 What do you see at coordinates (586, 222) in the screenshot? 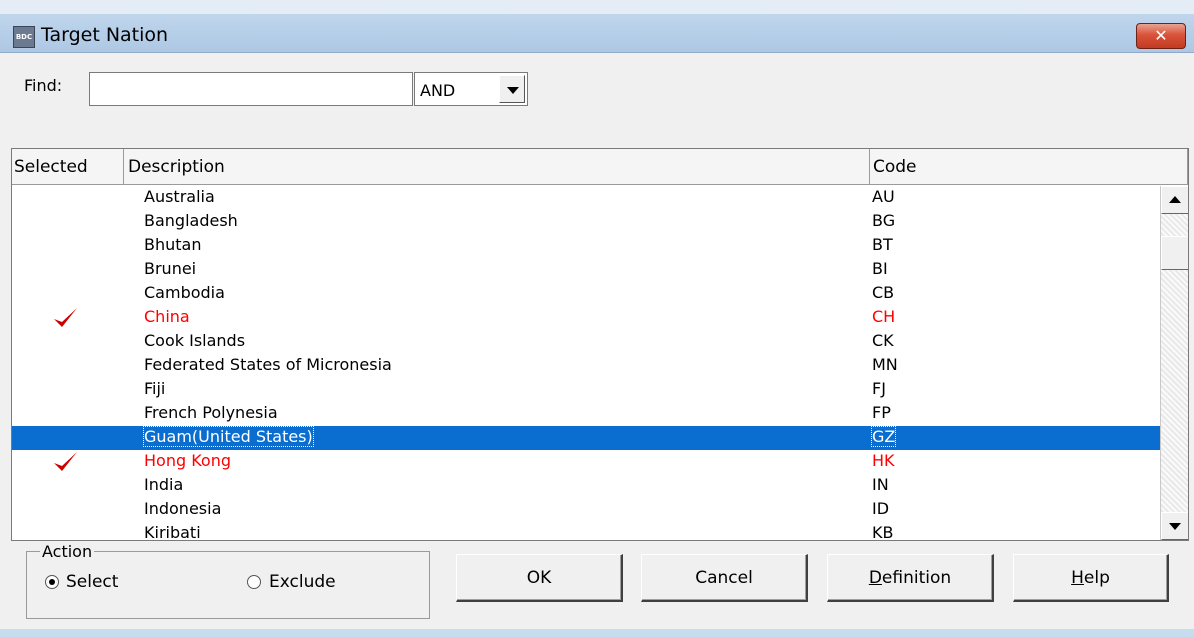
I see `table-row: Bangladesh BG` at bounding box center [586, 222].